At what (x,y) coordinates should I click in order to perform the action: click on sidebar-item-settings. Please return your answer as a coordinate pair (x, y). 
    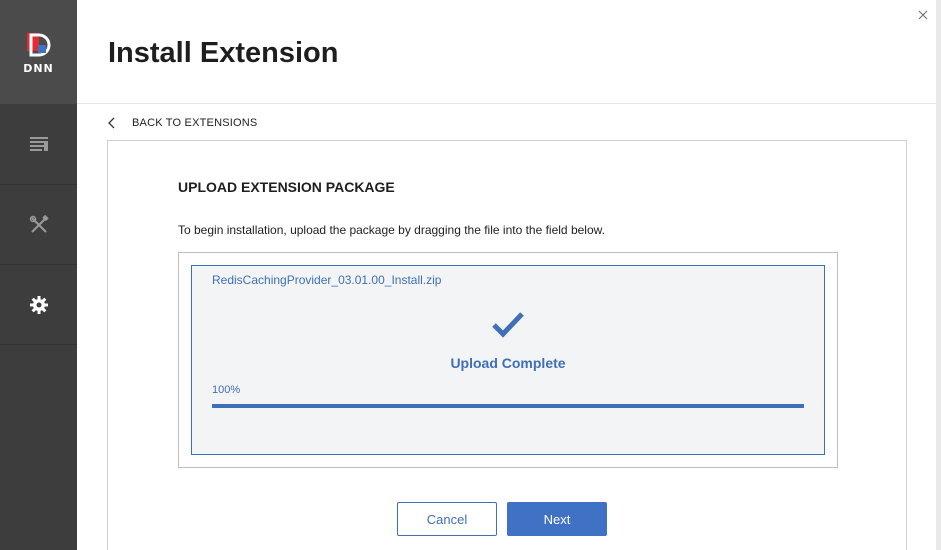
    Looking at the image, I should click on (38, 305).